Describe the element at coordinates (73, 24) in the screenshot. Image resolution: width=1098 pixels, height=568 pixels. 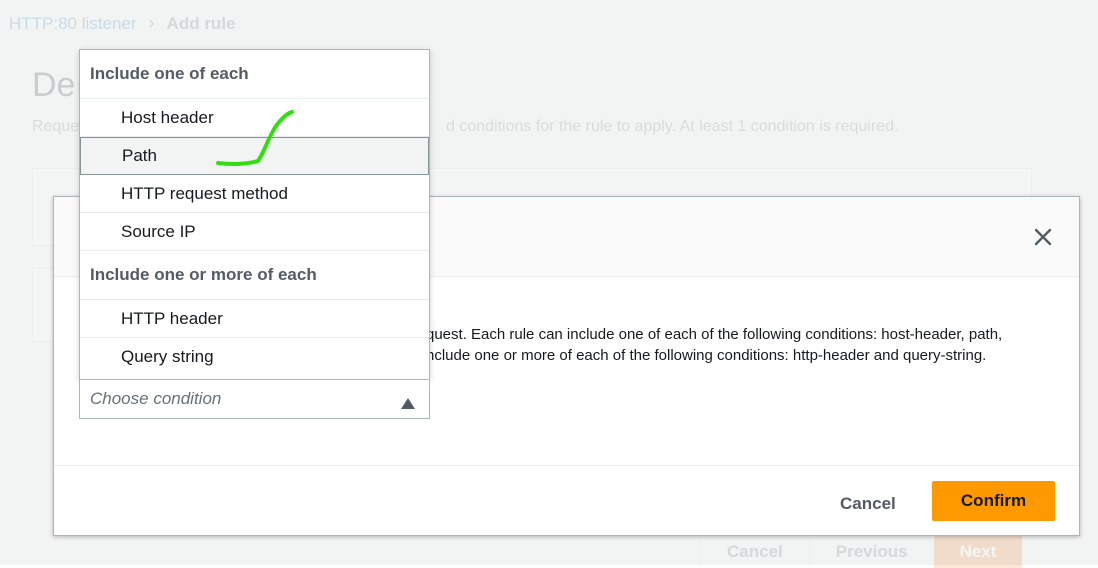
I see `breadcrumb-parent-link: HTTP:80 listener` at that location.